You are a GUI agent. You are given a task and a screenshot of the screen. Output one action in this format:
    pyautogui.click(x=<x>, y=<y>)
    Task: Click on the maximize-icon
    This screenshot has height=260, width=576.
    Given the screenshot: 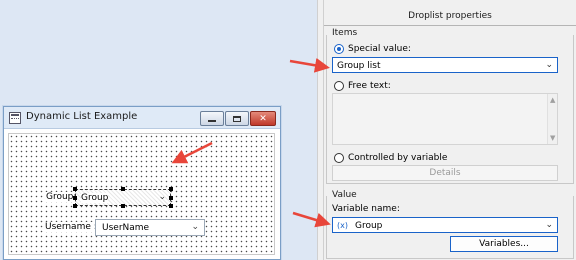 What is the action you would take?
    pyautogui.click(x=237, y=118)
    